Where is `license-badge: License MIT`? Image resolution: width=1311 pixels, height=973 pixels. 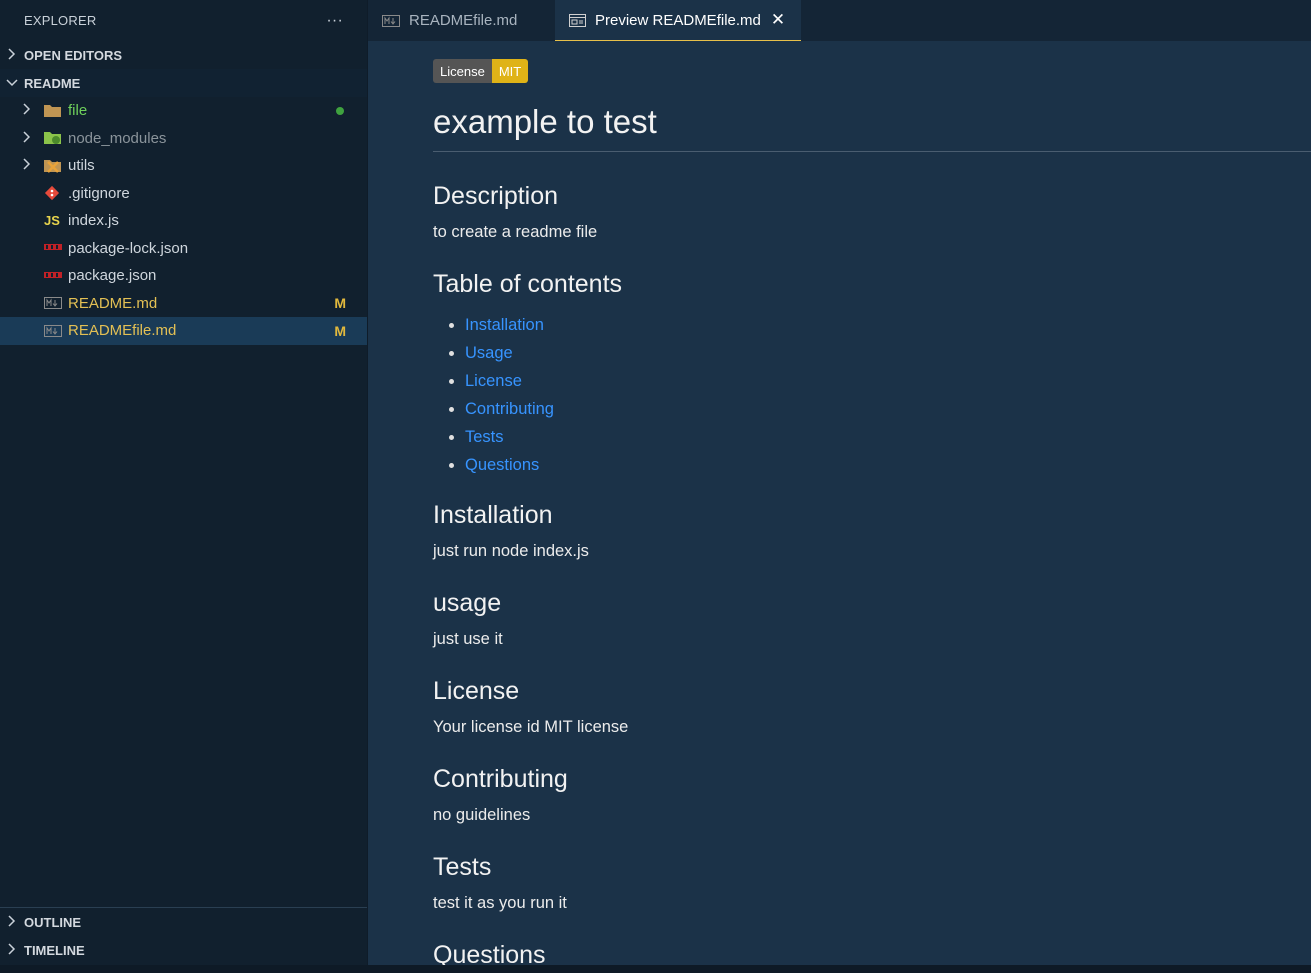 license-badge: License MIT is located at coordinates (481, 71).